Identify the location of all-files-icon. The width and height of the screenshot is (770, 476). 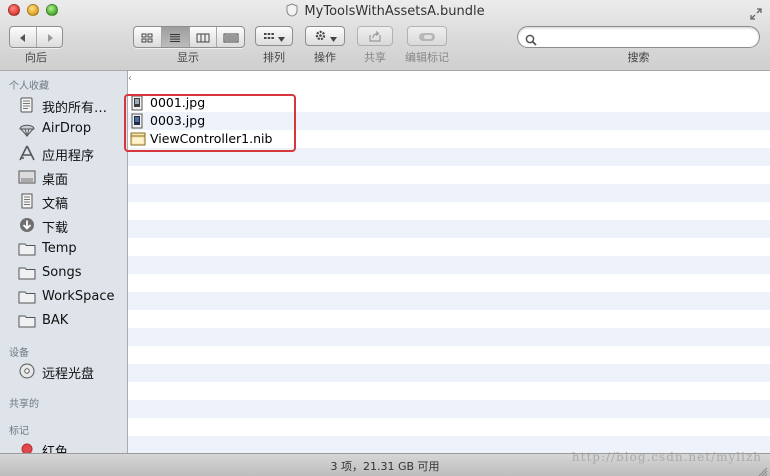
(27, 105).